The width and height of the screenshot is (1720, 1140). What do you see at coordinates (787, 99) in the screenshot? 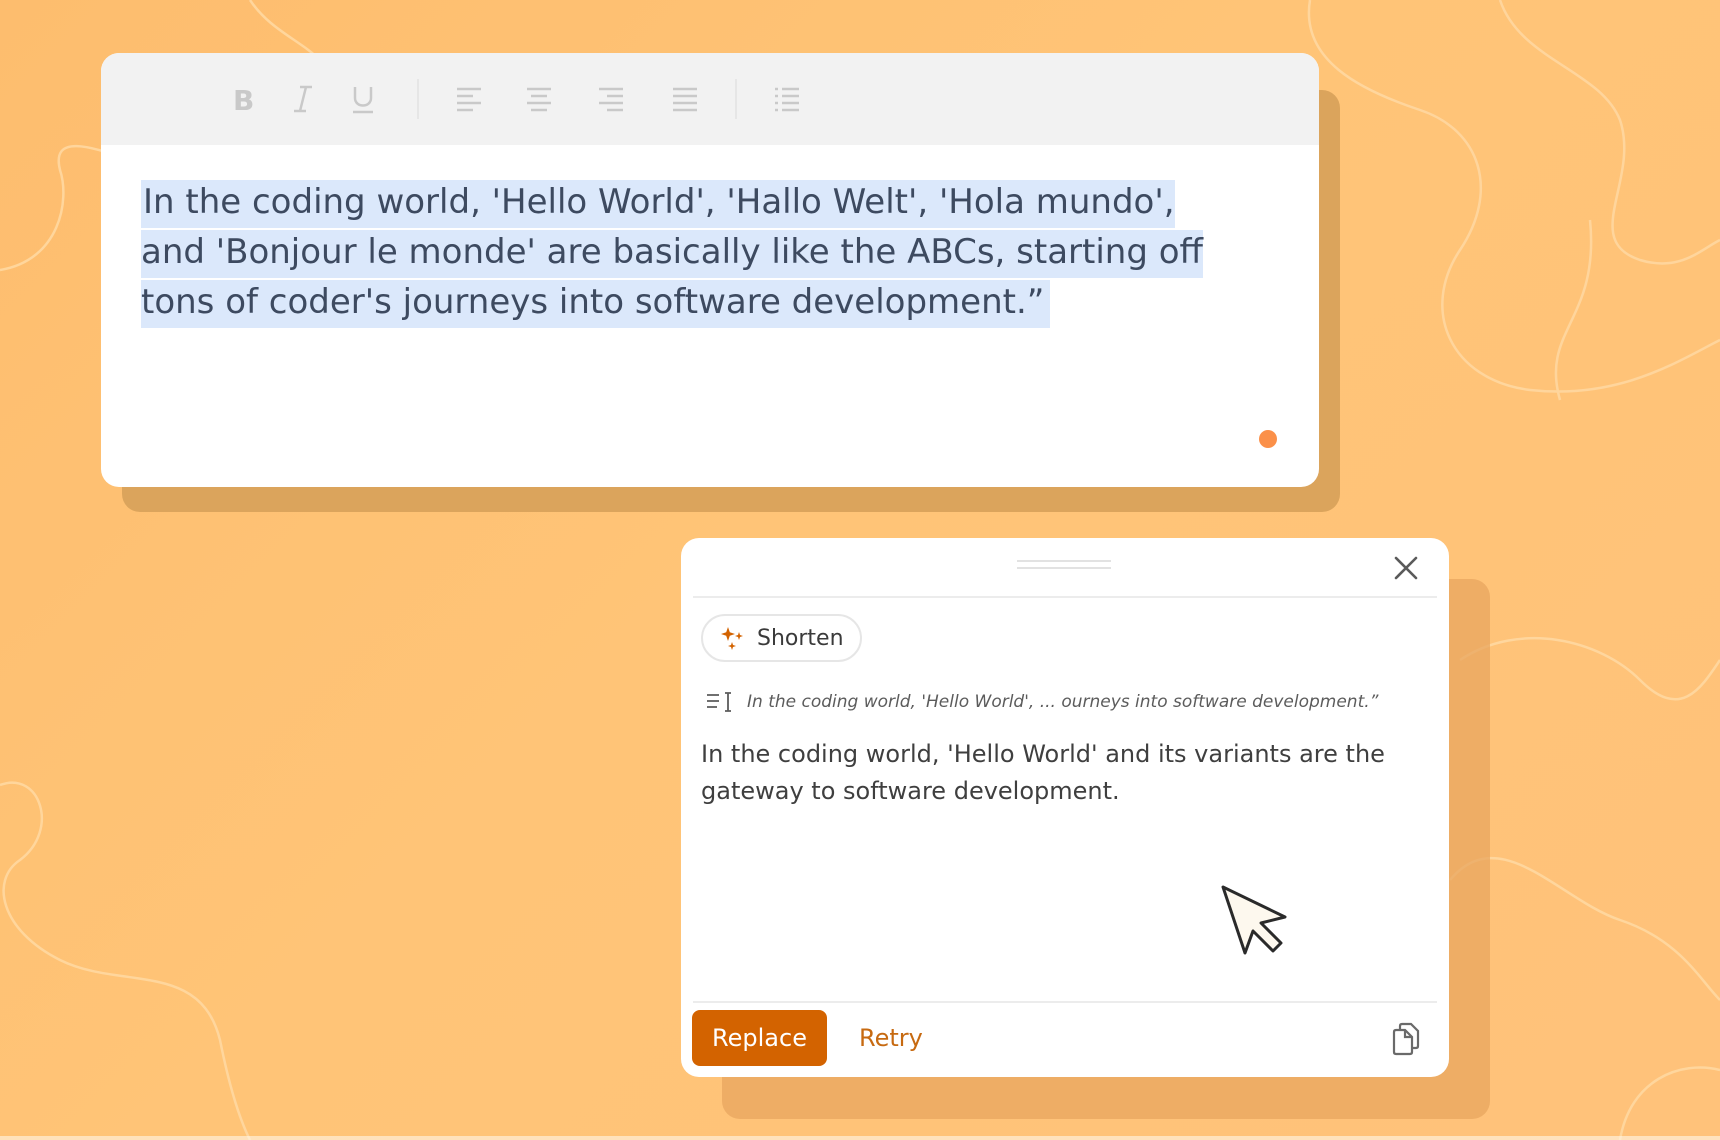
I see `list-icon` at bounding box center [787, 99].